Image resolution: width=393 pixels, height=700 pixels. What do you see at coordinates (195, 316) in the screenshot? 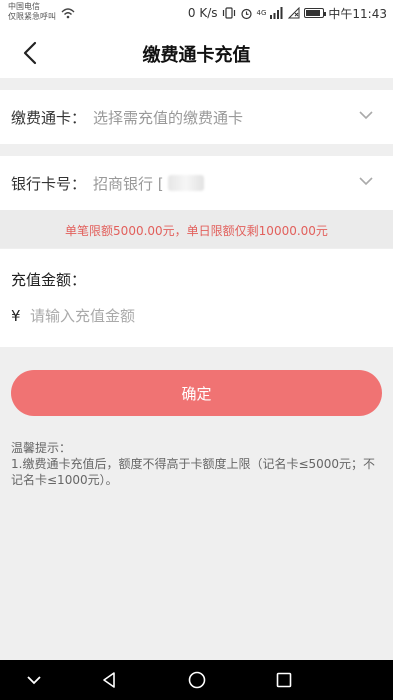
I see `amount-input` at bounding box center [195, 316].